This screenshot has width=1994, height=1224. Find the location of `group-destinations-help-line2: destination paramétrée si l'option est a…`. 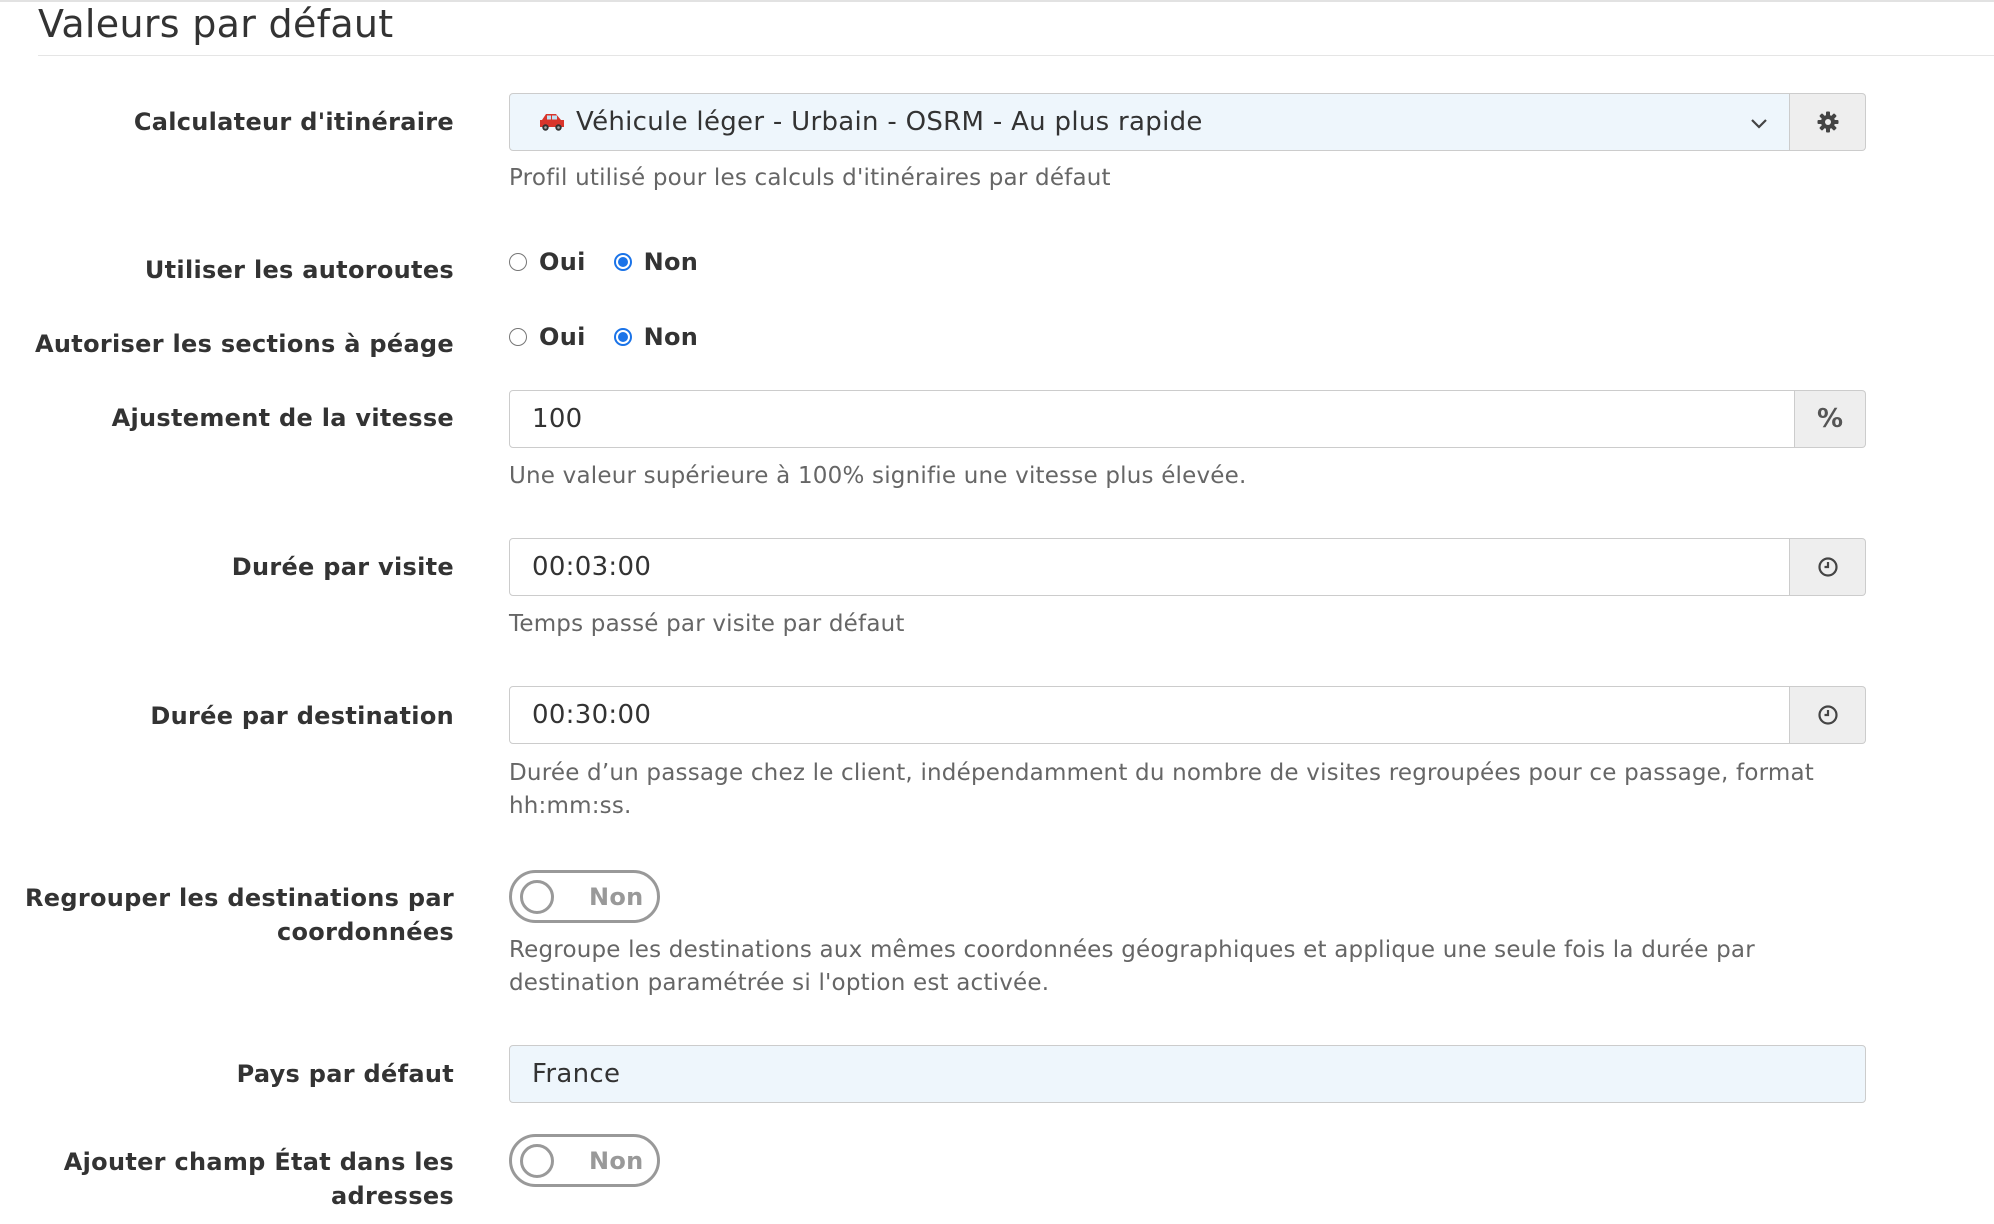

group-destinations-help-line2: destination paramétrée si l'option est a… is located at coordinates (779, 983).